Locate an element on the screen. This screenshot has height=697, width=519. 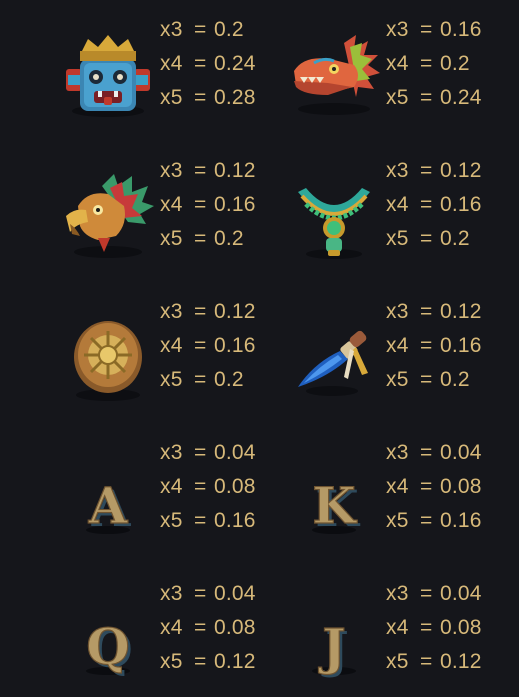
paytable-cell: x3 = 0.16 x4 = 0.2 x5 = 0.24 is located at coordinates (383, 73).